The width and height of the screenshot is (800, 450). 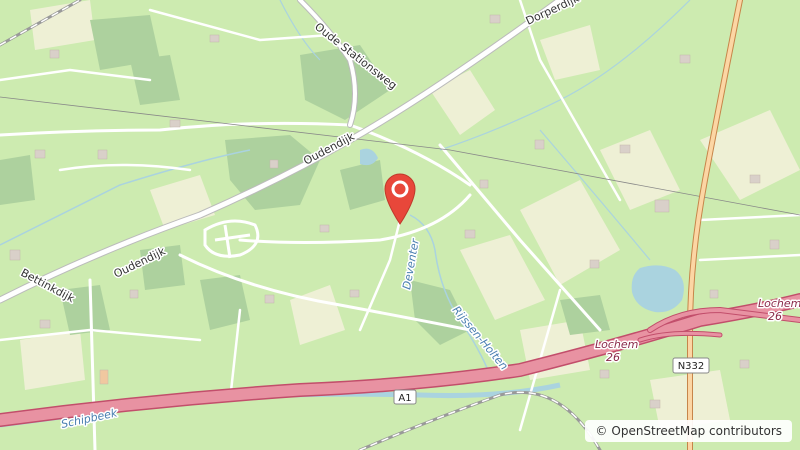 What do you see at coordinates (696, 431) in the screenshot?
I see `attribution-text: OpenStreetMap contributors` at bounding box center [696, 431].